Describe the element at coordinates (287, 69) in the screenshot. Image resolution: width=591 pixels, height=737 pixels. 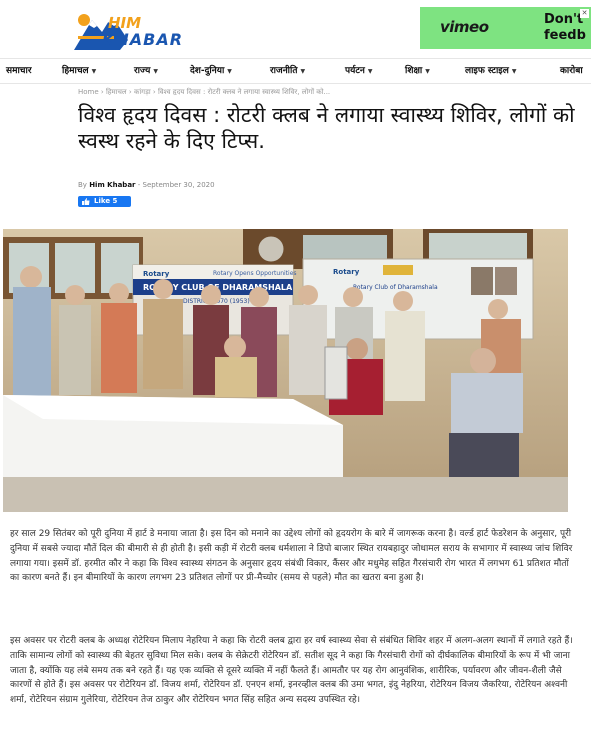
I see `nav-item-politics: राजनीति ▼` at that location.